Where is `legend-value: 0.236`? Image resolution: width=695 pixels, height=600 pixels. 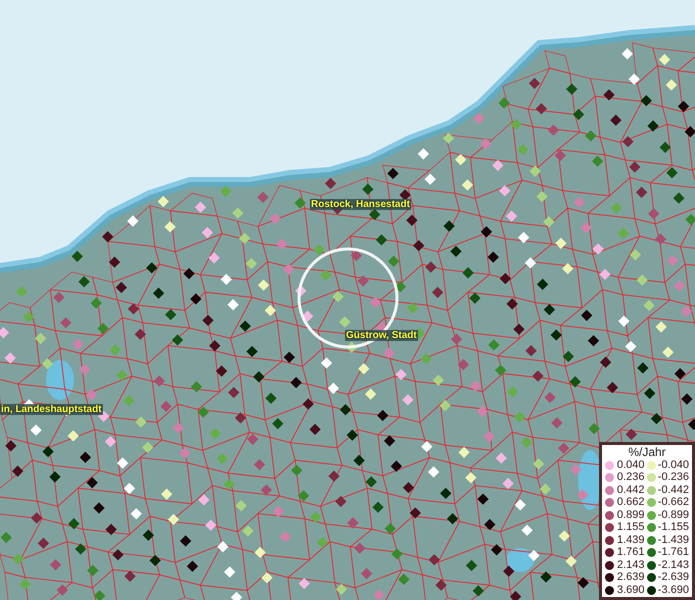
legend-value: 0.236 is located at coordinates (631, 478).